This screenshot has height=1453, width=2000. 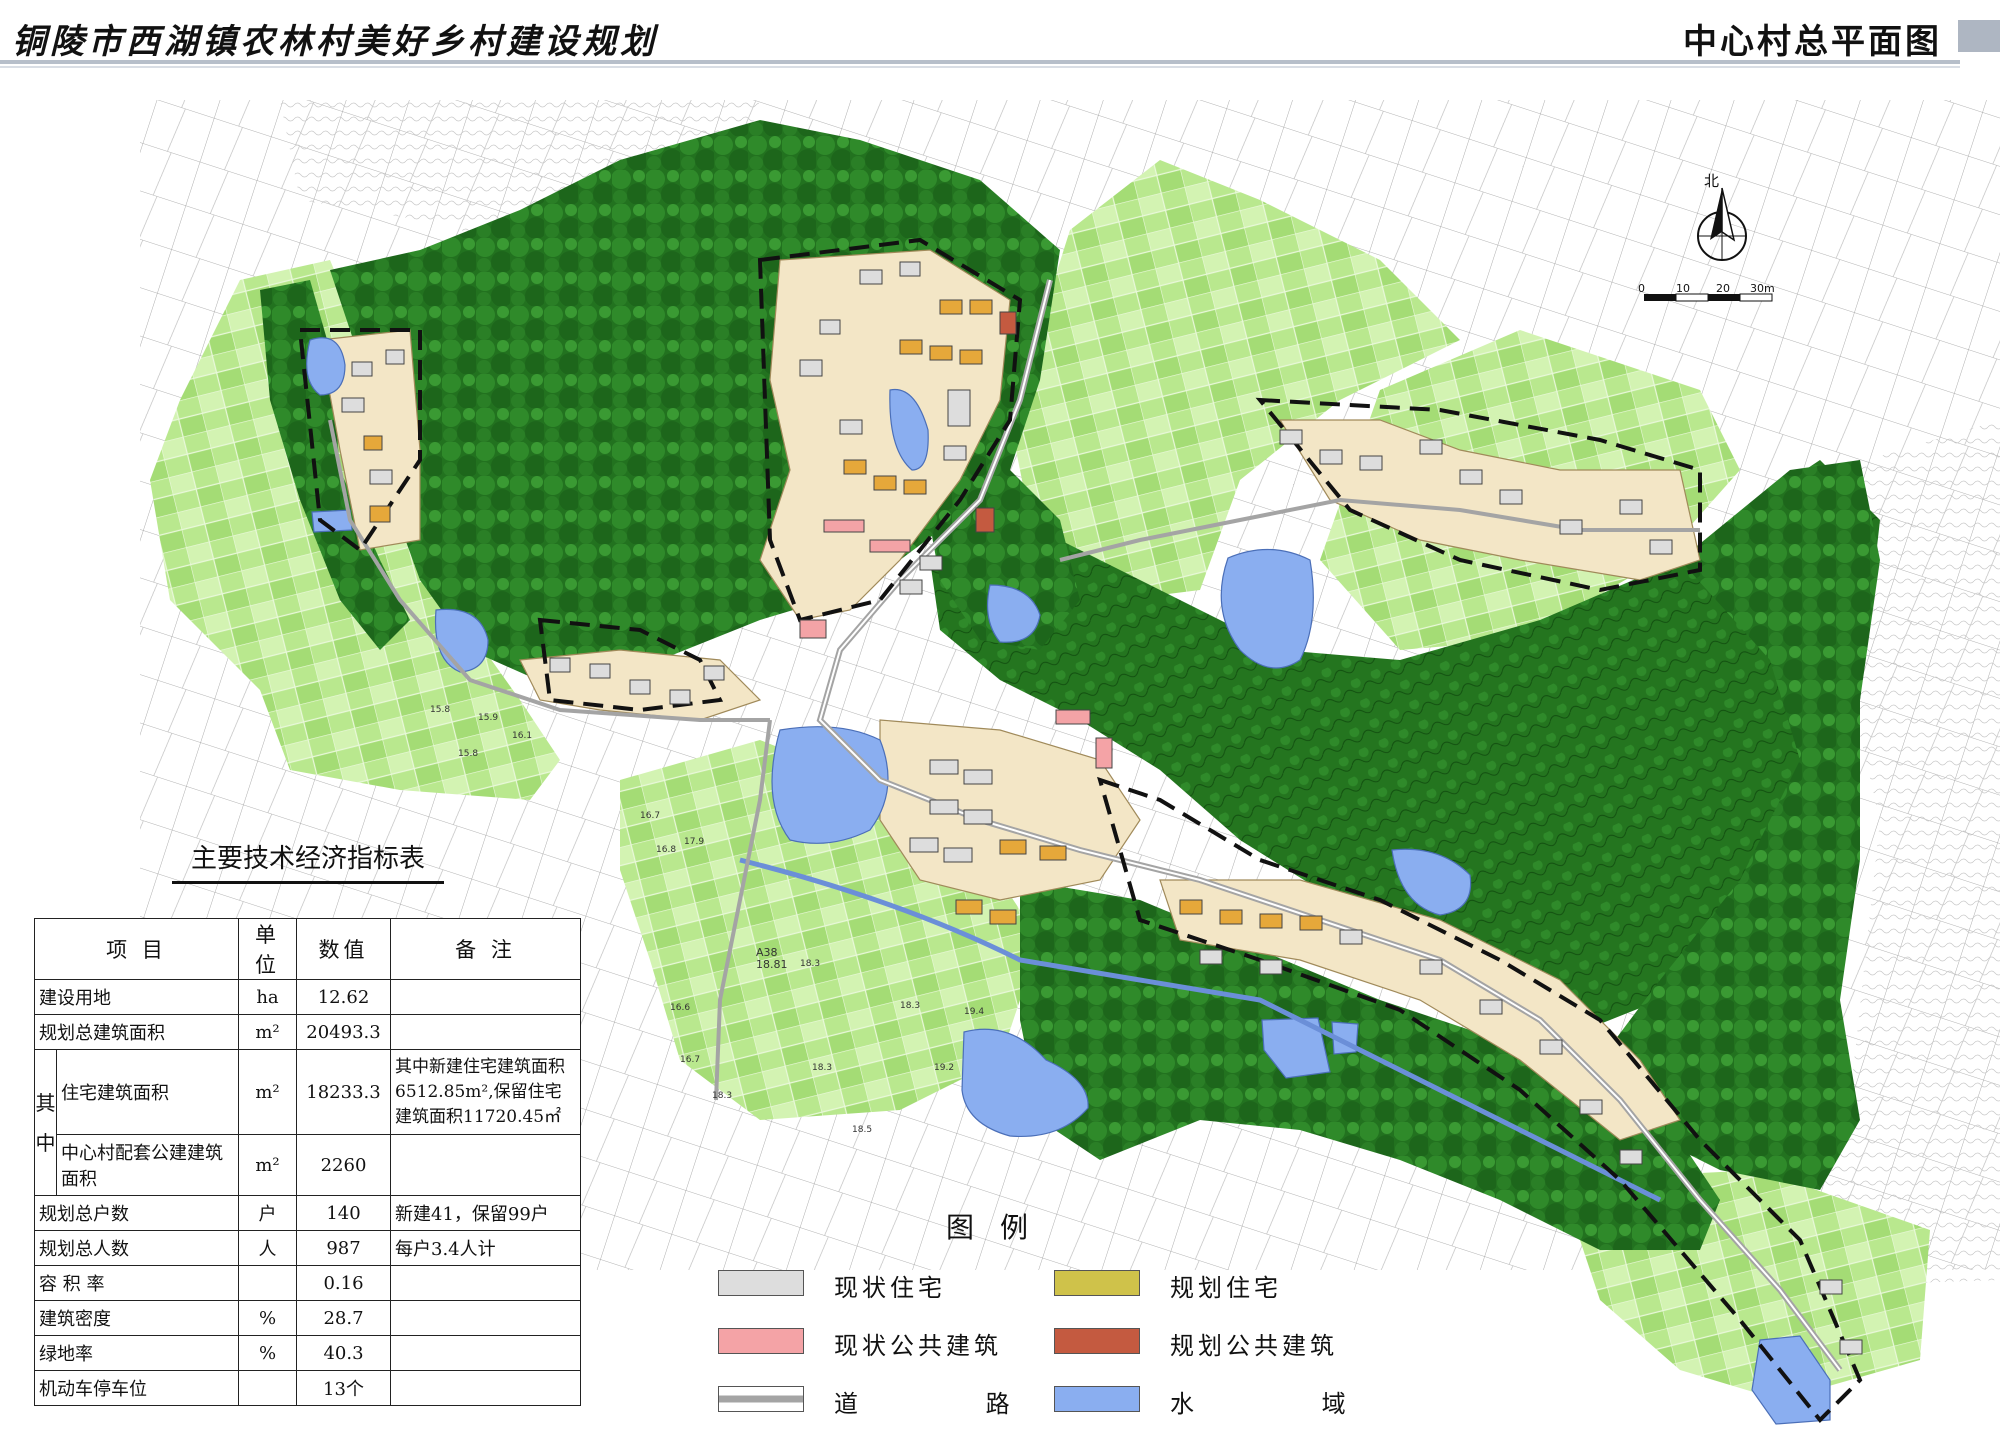 I want to click on row-value: 40.3, so click(x=343, y=1353).